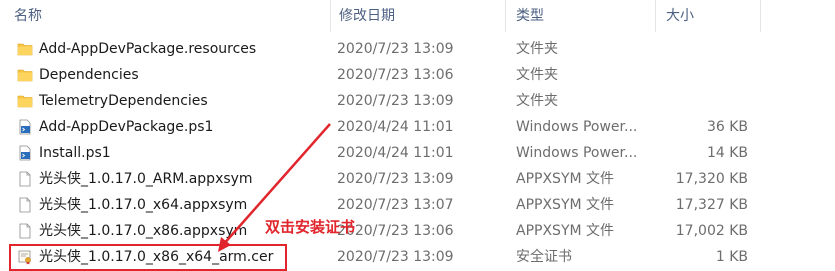 This screenshot has width=835, height=271. What do you see at coordinates (148, 257) in the screenshot?
I see `annotation-highlight-box` at bounding box center [148, 257].